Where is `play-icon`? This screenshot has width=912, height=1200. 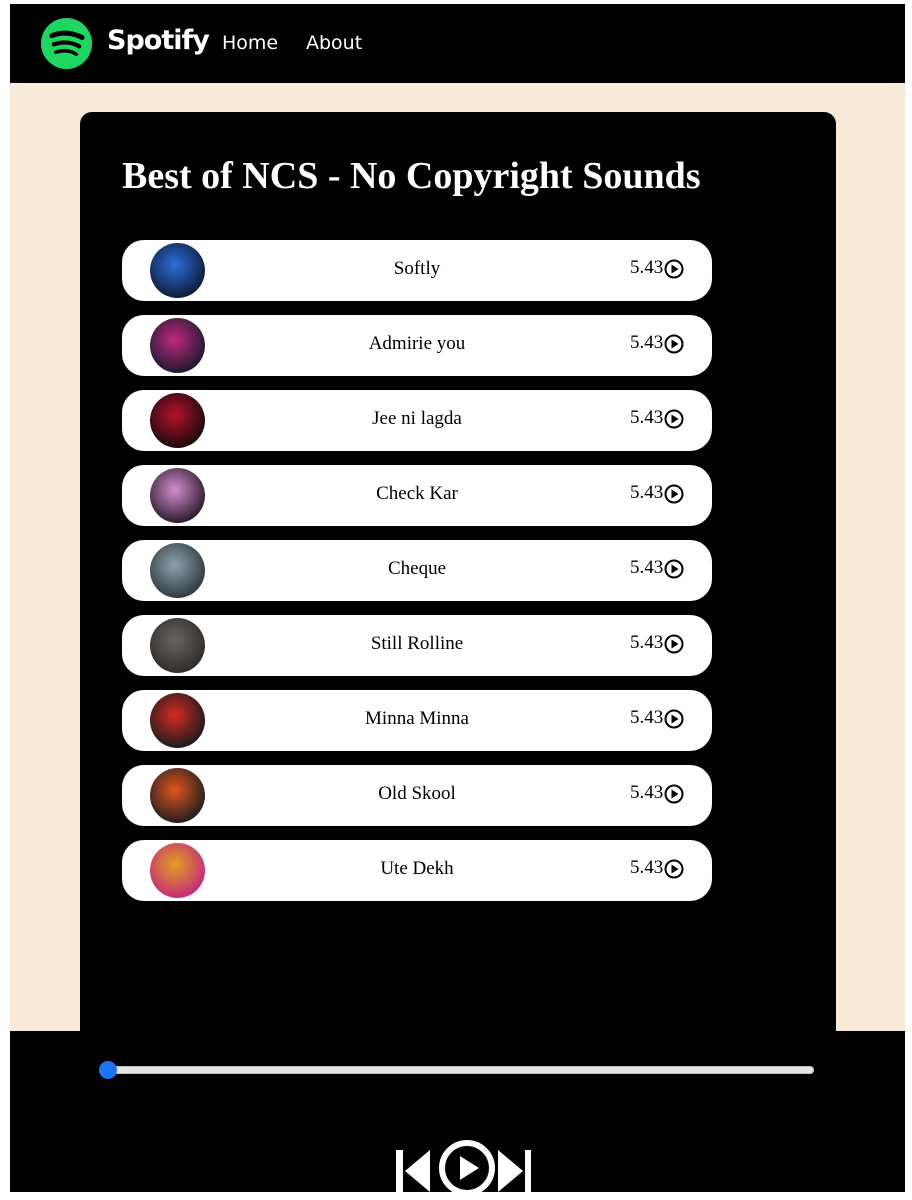 play-icon is located at coordinates (467, 1166).